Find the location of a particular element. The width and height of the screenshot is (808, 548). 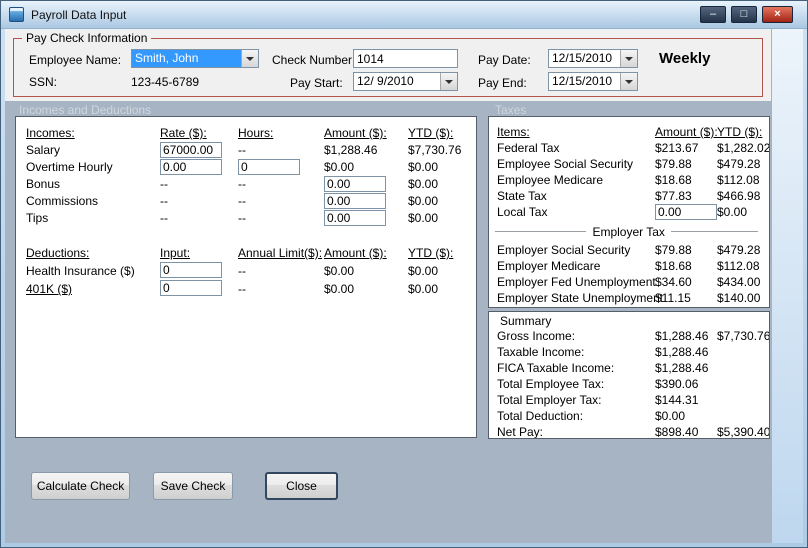

employer-ss-ytd: $479.28 is located at coordinates (739, 250).